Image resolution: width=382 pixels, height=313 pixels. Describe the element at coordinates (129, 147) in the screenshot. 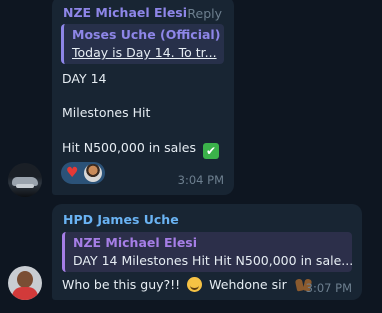

I see `message-line-3-text: Hit N500,000 in sales` at that location.